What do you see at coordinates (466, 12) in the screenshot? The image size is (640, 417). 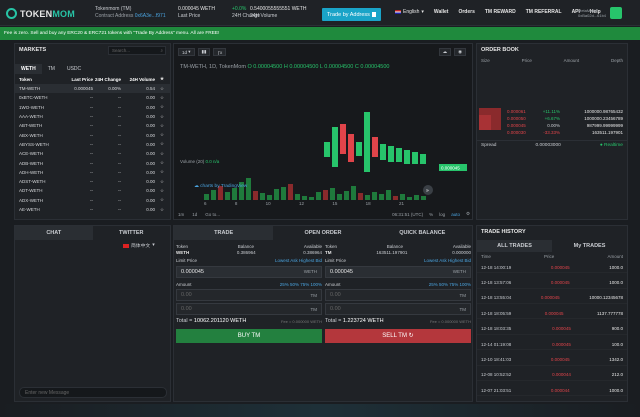 I see `nav-orders: Orders` at bounding box center [466, 12].